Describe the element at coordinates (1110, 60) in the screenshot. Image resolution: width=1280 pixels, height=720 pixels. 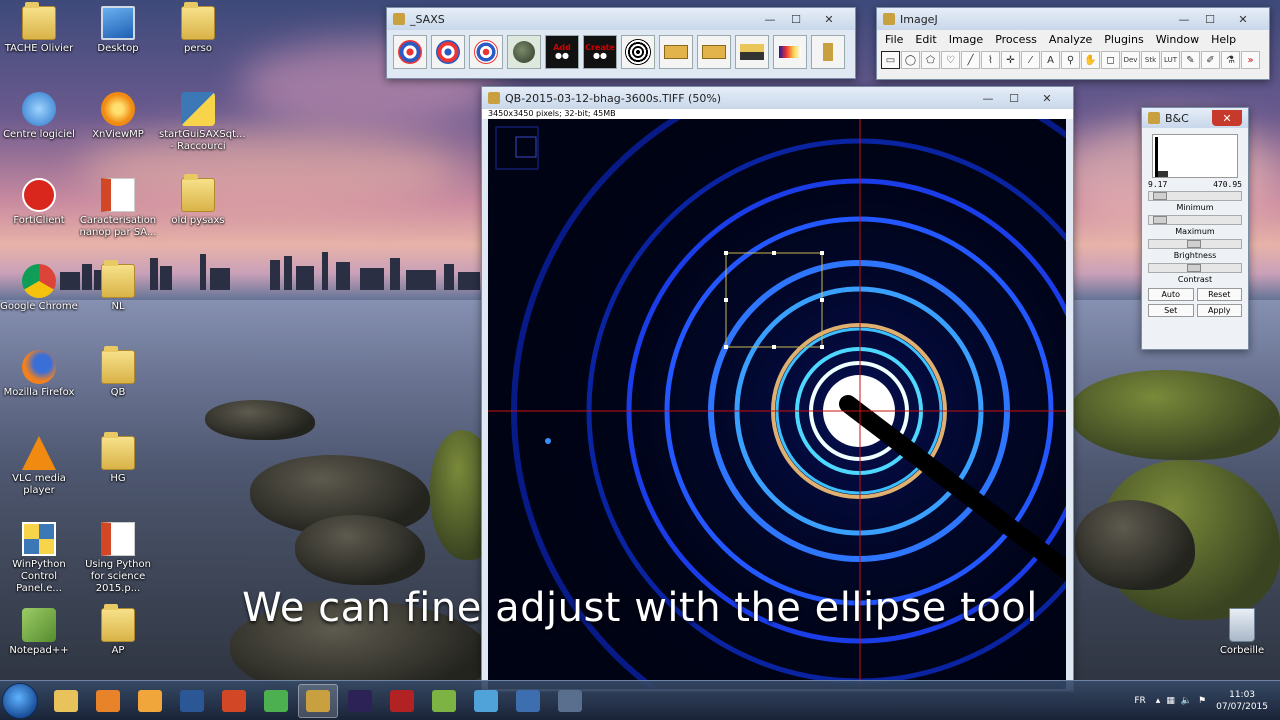
I see `dropper-tool-icon: ◻` at that location.